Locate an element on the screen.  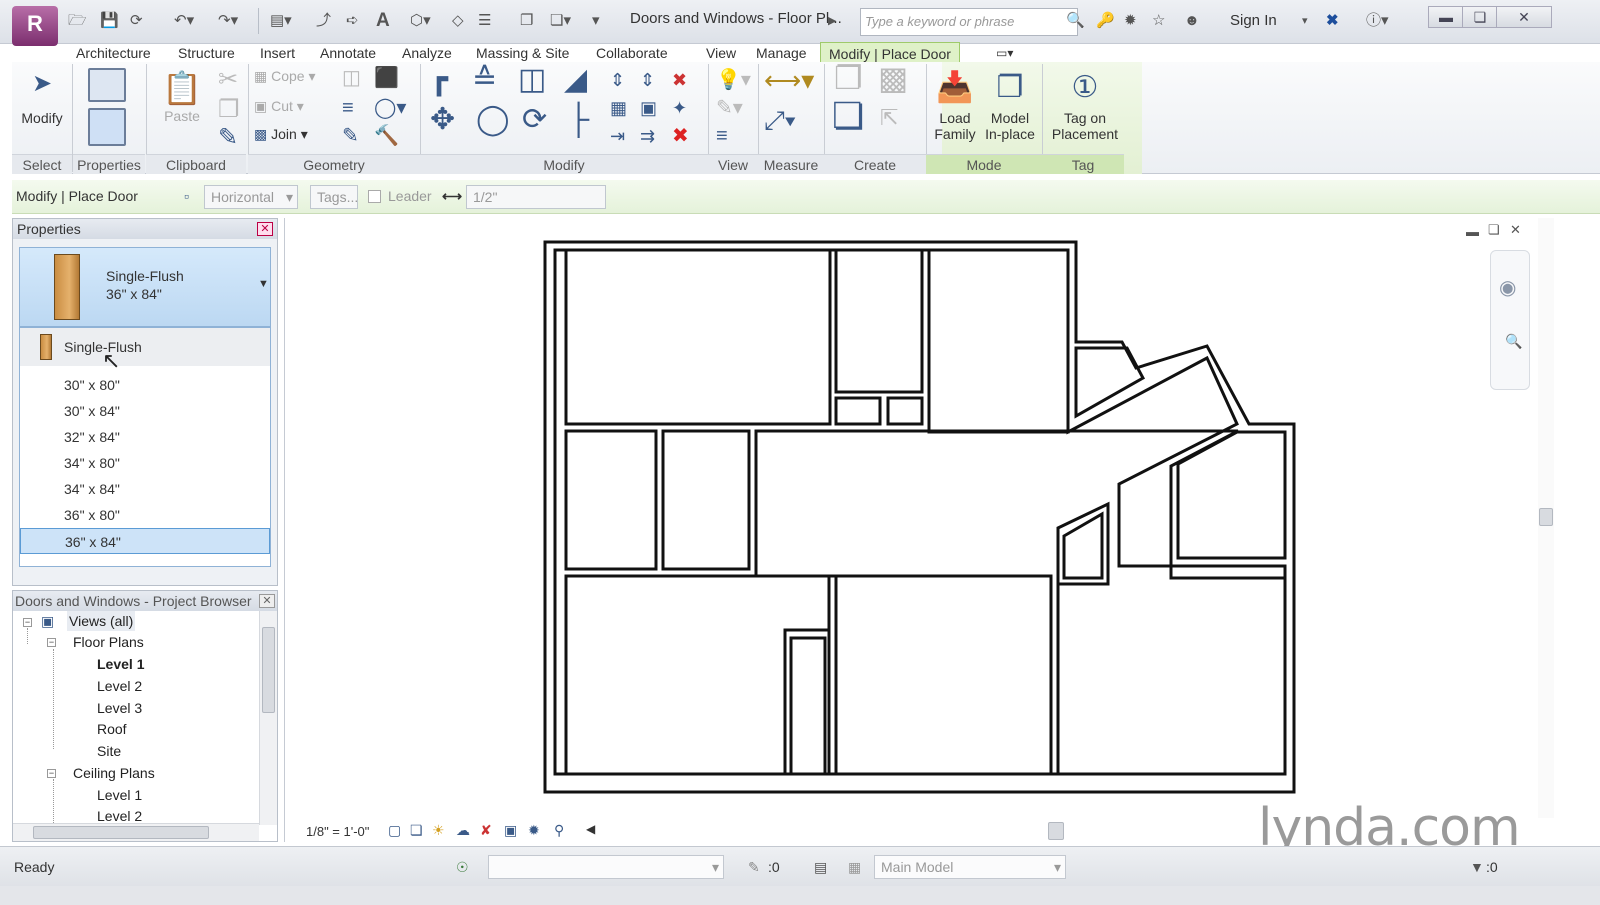
measure-icon: ▤▾ is located at coordinates (281, 21).